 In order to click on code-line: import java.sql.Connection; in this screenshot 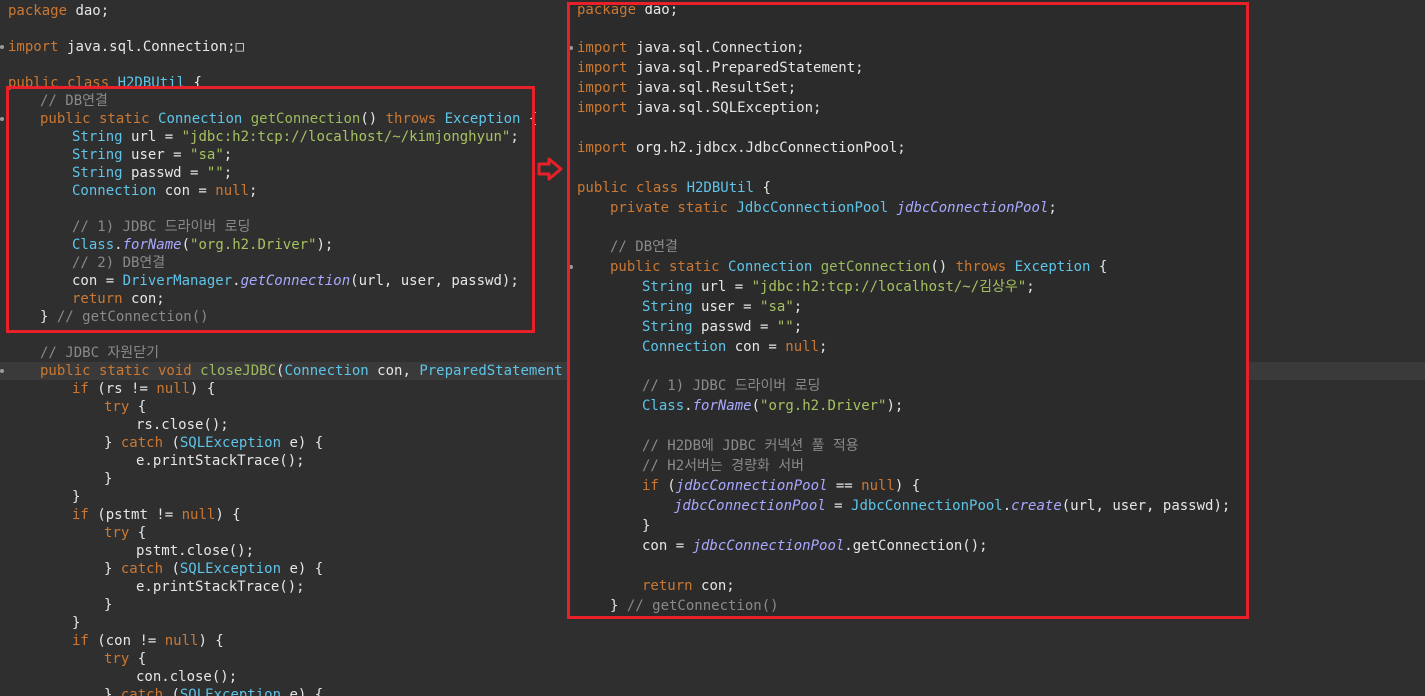, I will do `click(908, 48)`.